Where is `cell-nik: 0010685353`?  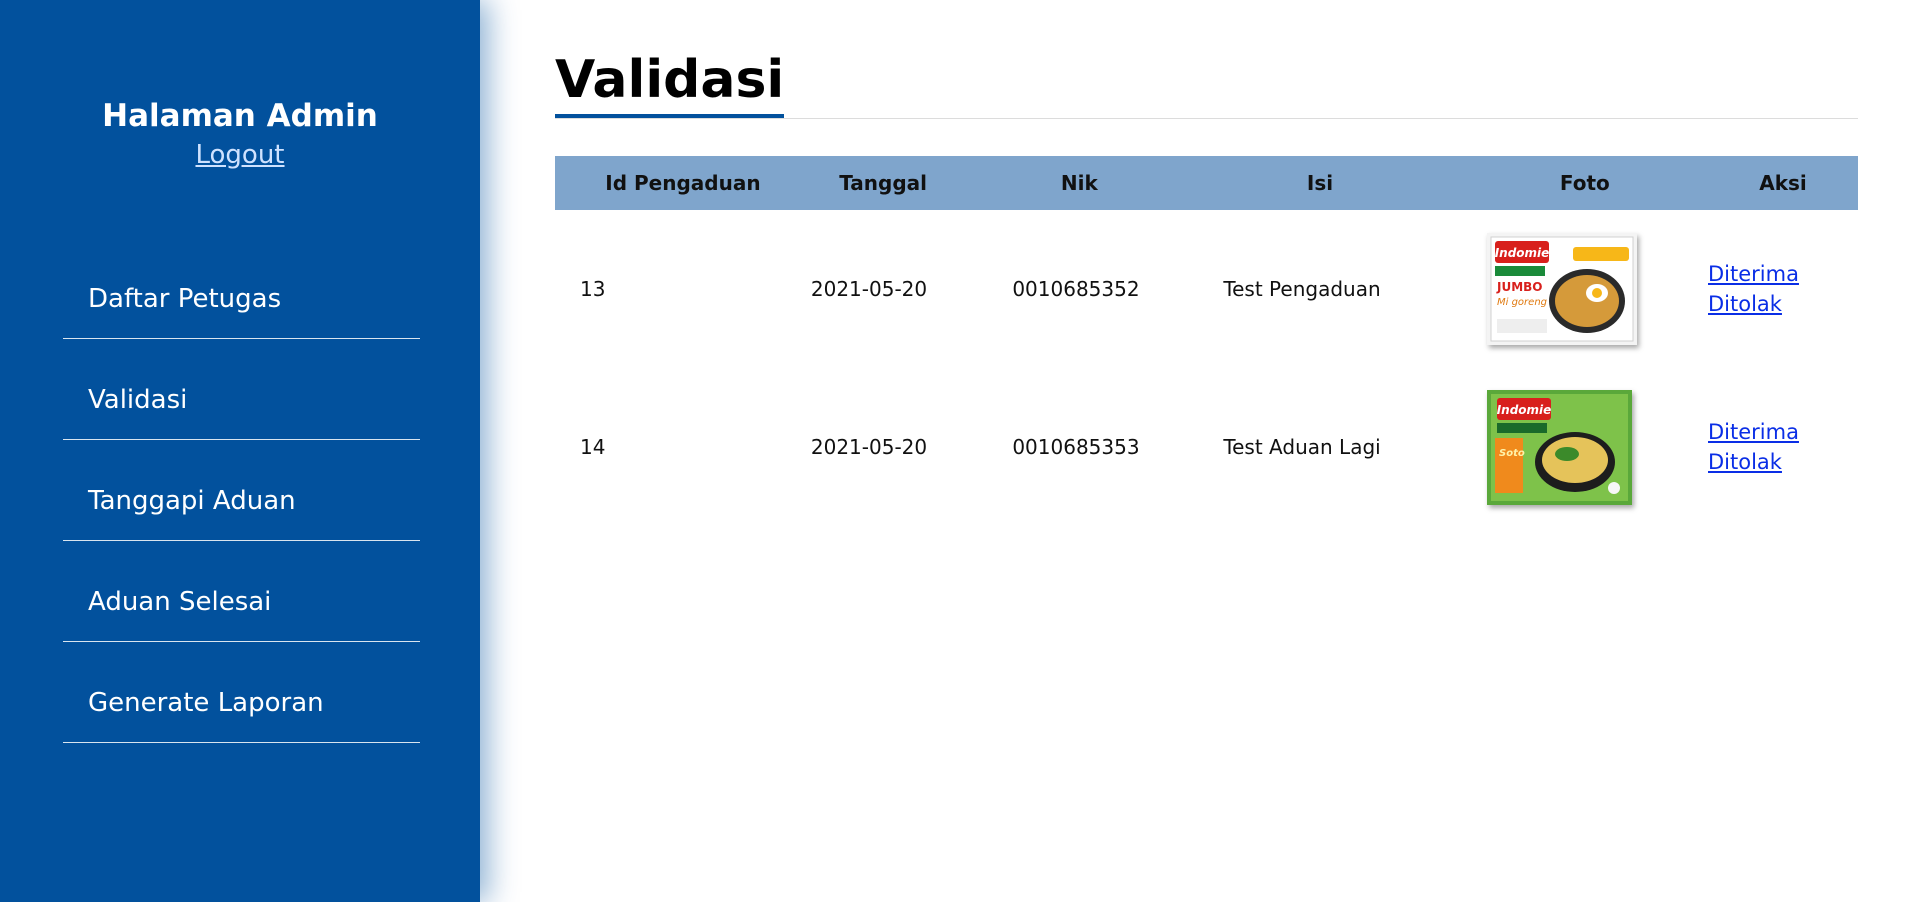
cell-nik: 0010685353 is located at coordinates (1076, 447).